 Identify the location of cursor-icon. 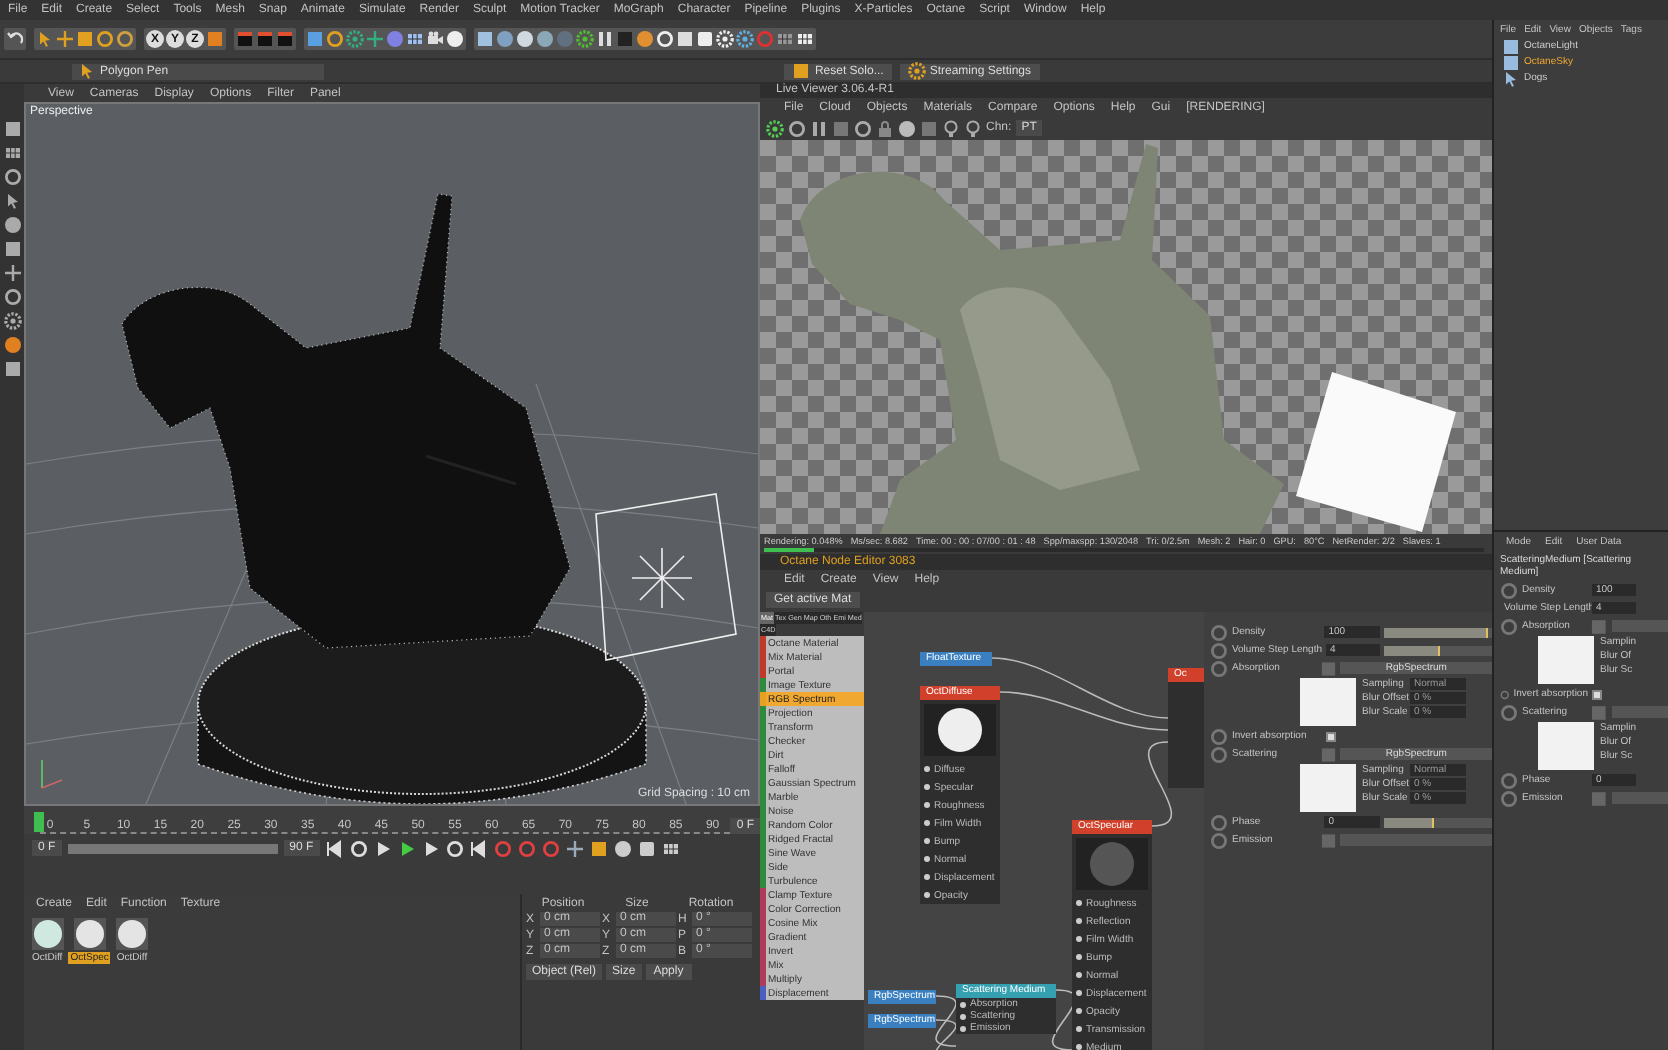
(45, 39).